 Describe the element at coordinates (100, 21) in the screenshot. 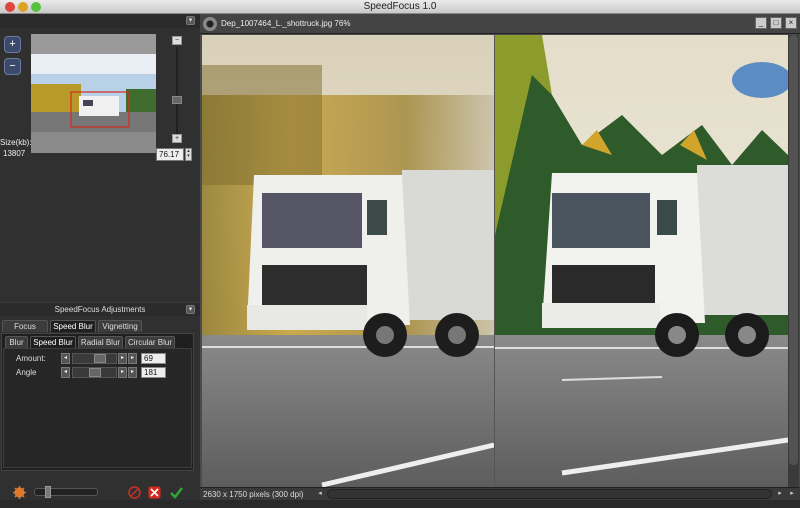

I see `navigator-header: ▾` at that location.